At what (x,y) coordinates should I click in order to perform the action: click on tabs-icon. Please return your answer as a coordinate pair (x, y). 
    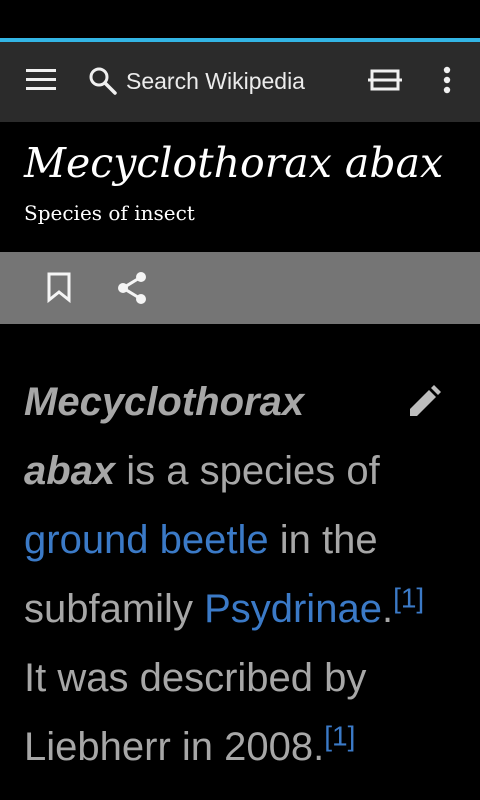
    Looking at the image, I should click on (385, 81).